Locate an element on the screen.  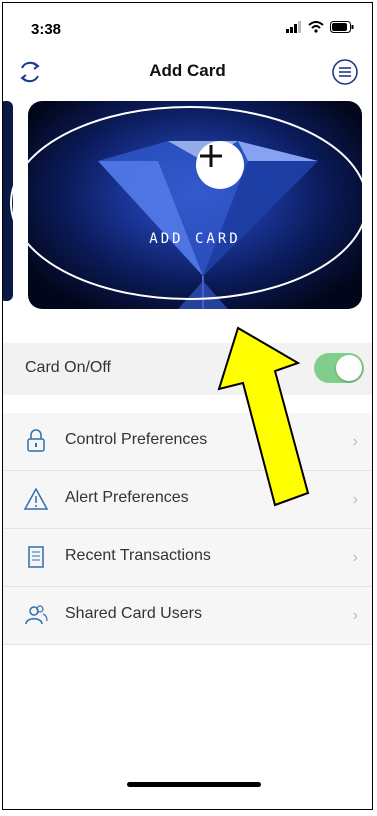
nav-bar: Add Card is located at coordinates (187, 71).